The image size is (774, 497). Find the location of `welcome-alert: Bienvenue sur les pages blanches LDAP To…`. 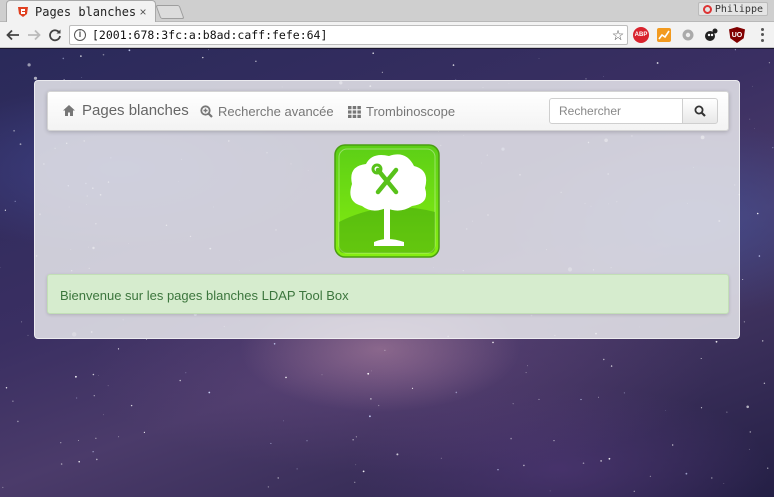

welcome-alert: Bienvenue sur les pages blanches LDAP To… is located at coordinates (388, 294).